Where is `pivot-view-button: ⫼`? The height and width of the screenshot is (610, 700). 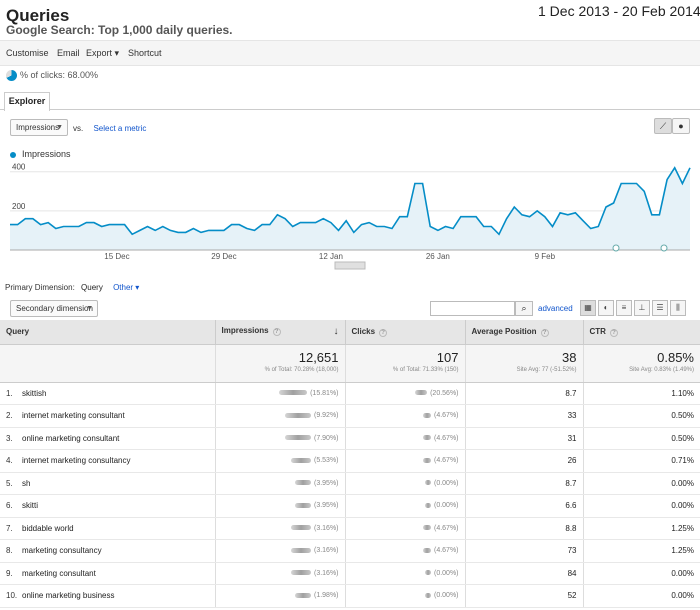
pivot-view-button: ⫼ is located at coordinates (678, 308).